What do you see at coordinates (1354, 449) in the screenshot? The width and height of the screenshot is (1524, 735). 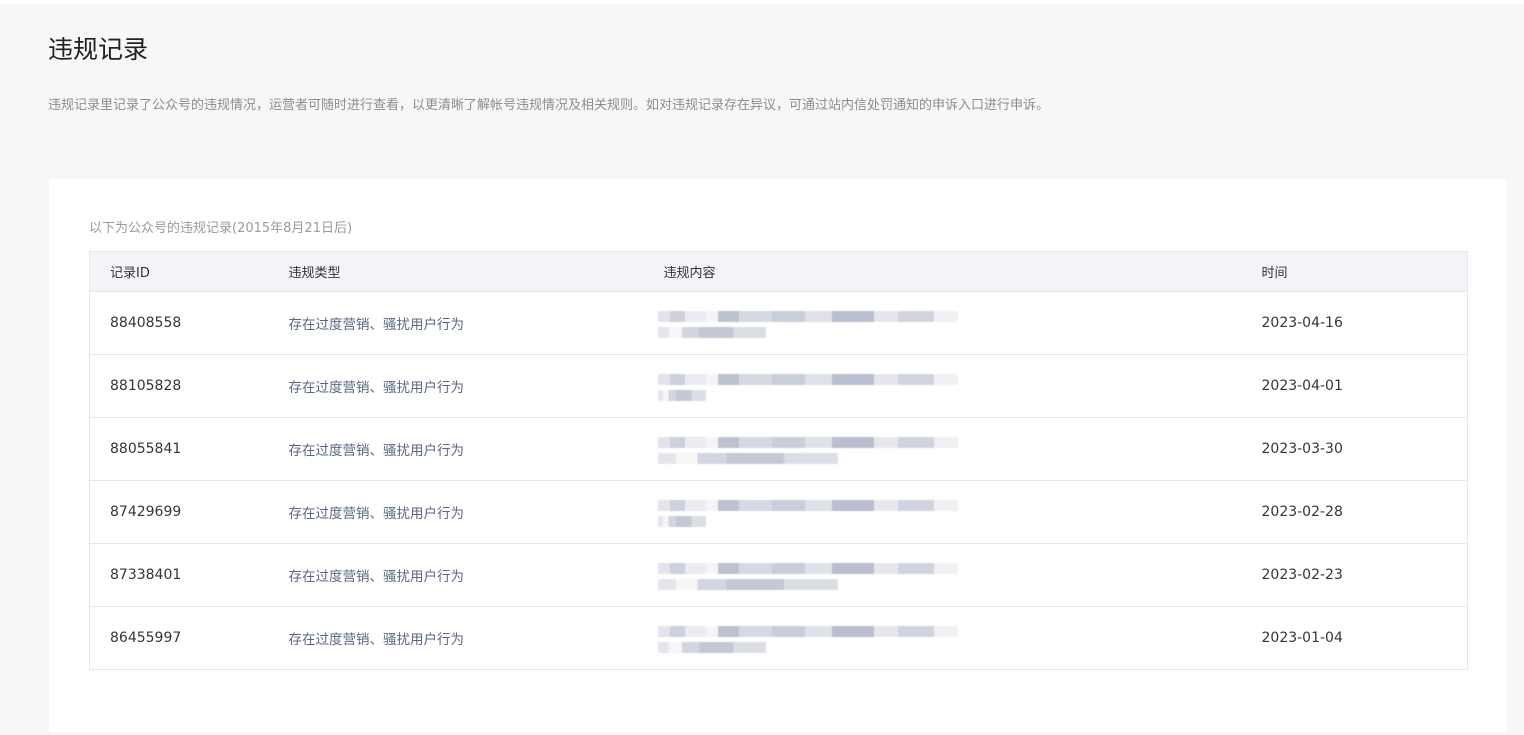 I see `time-cell: 2023-03-30` at bounding box center [1354, 449].